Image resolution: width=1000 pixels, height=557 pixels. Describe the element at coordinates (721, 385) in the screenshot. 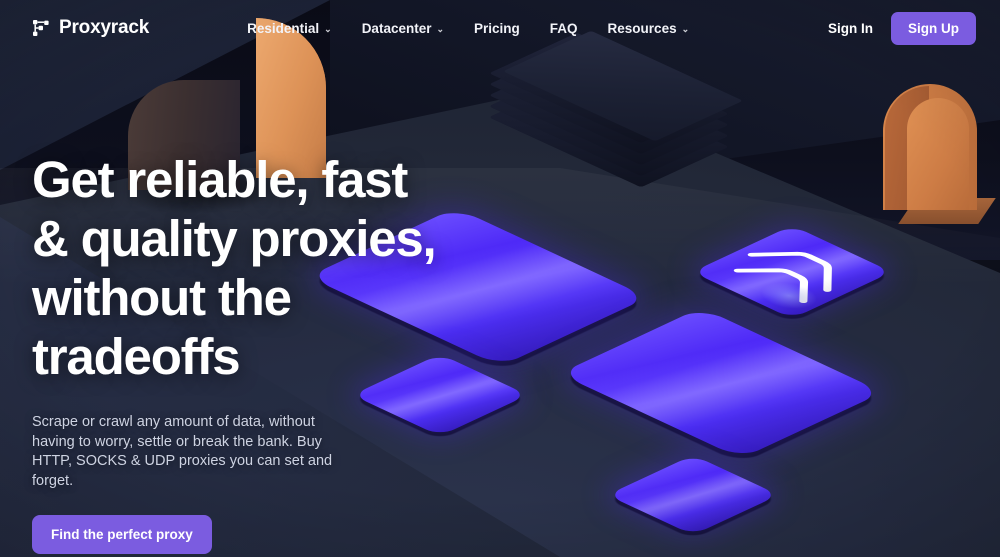

I see `panel-wide` at that location.